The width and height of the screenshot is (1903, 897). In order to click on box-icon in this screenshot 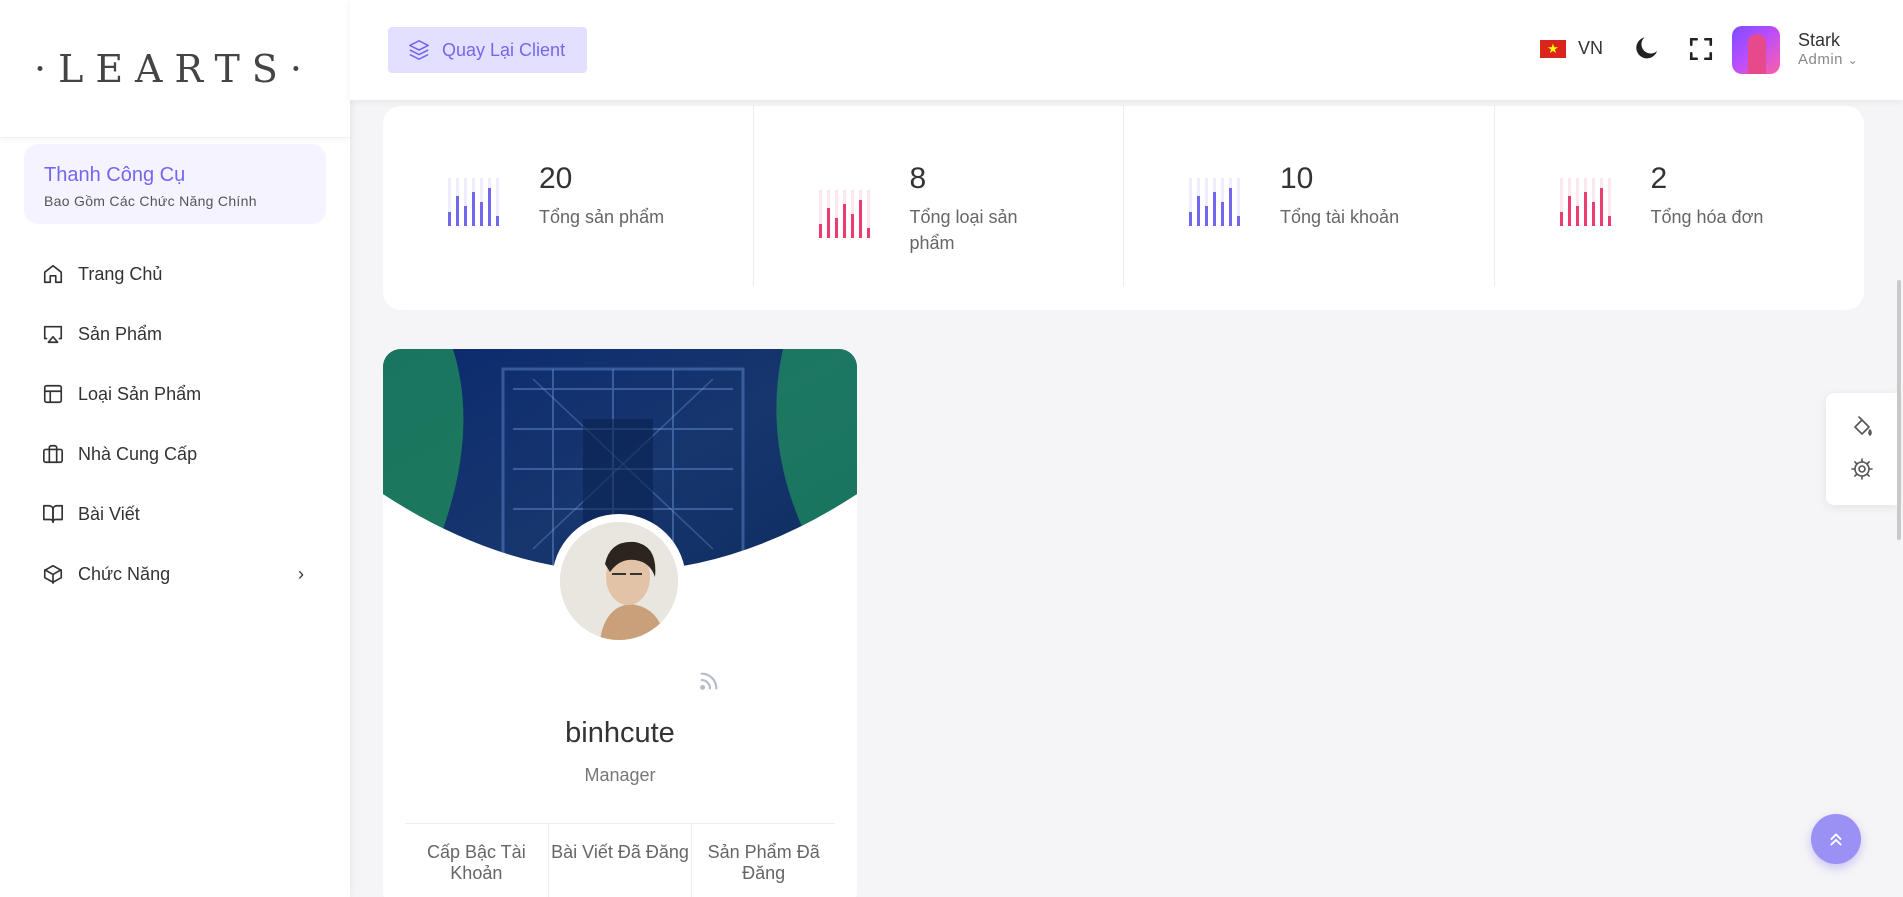, I will do `click(53, 574)`.